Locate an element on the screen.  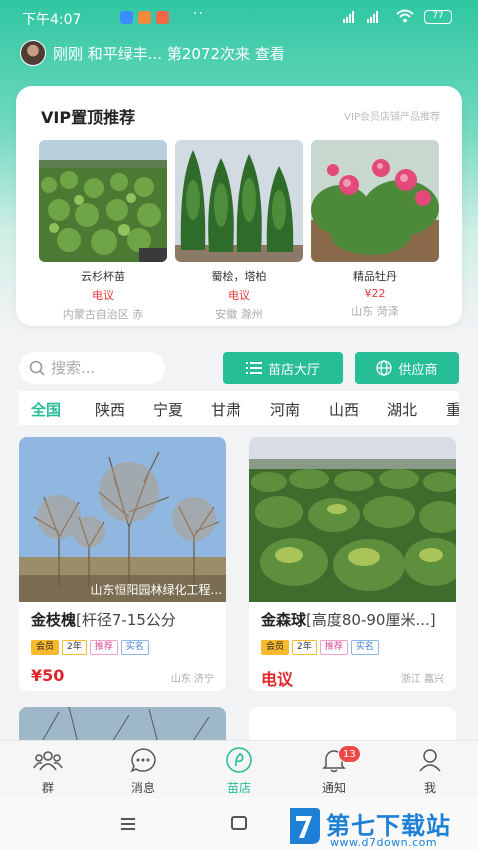
watermark-url: www.d7down.com is located at coordinates (384, 842).